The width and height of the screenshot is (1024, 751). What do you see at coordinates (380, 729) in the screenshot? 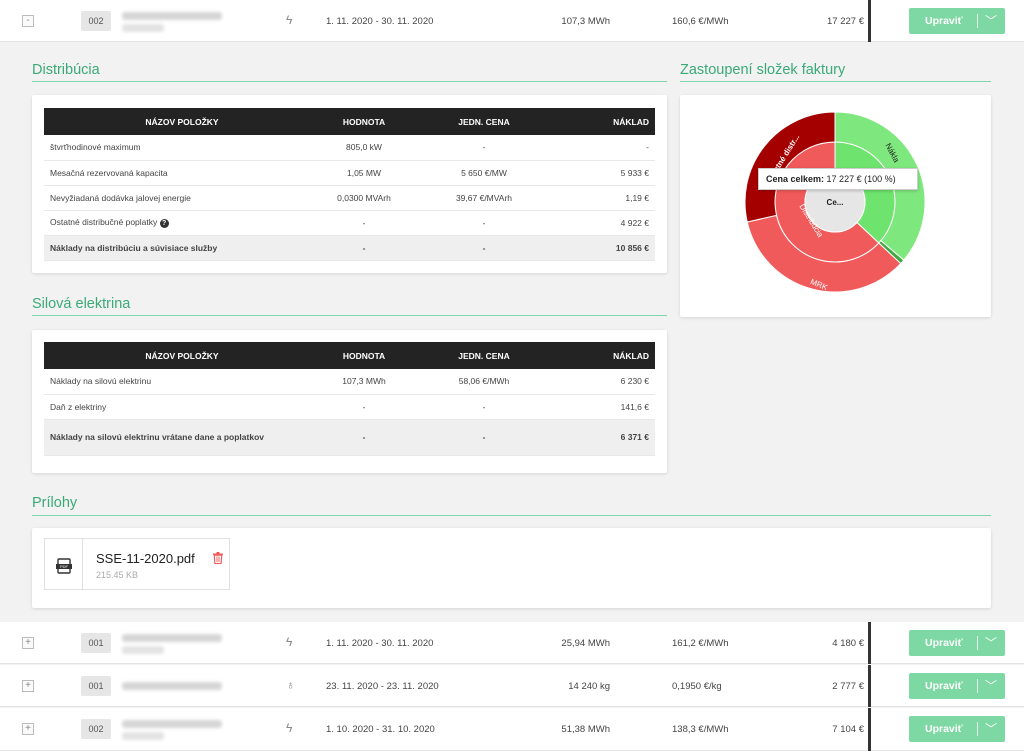
I see `billing-period: 1. 10. 2020 - 31. 10. 2020` at bounding box center [380, 729].